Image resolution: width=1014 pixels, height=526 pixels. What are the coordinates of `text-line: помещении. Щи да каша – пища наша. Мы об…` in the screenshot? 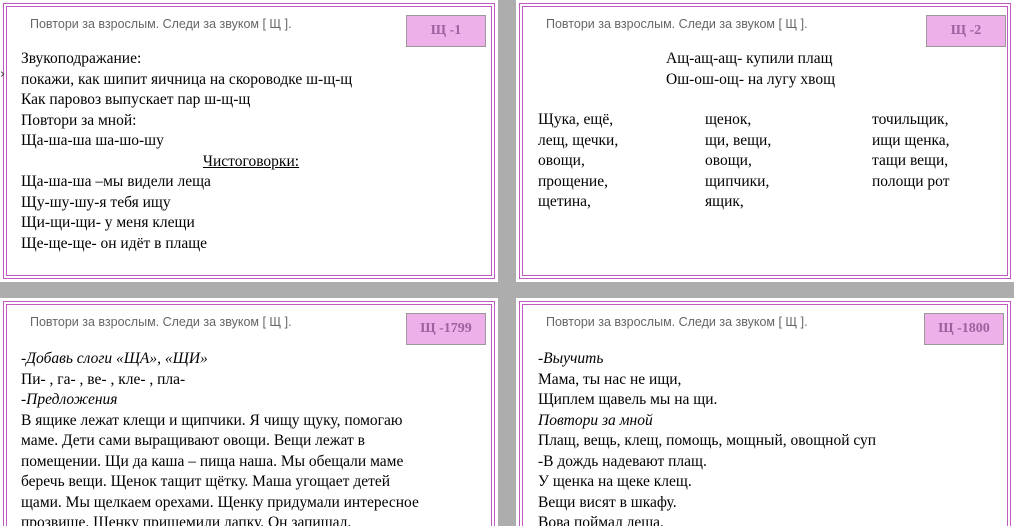 It's located at (212, 461).